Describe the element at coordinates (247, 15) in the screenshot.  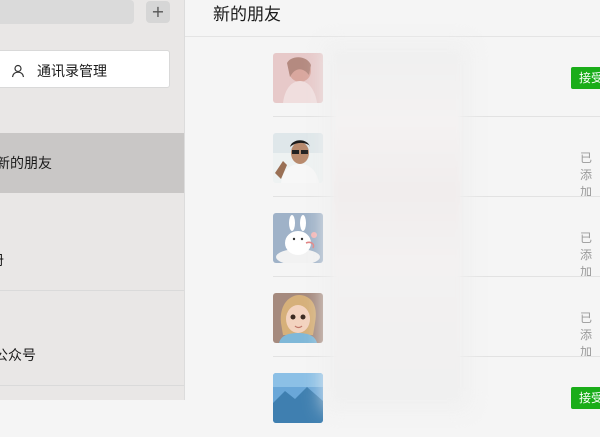
I see `page-title: 新的朋友` at that location.